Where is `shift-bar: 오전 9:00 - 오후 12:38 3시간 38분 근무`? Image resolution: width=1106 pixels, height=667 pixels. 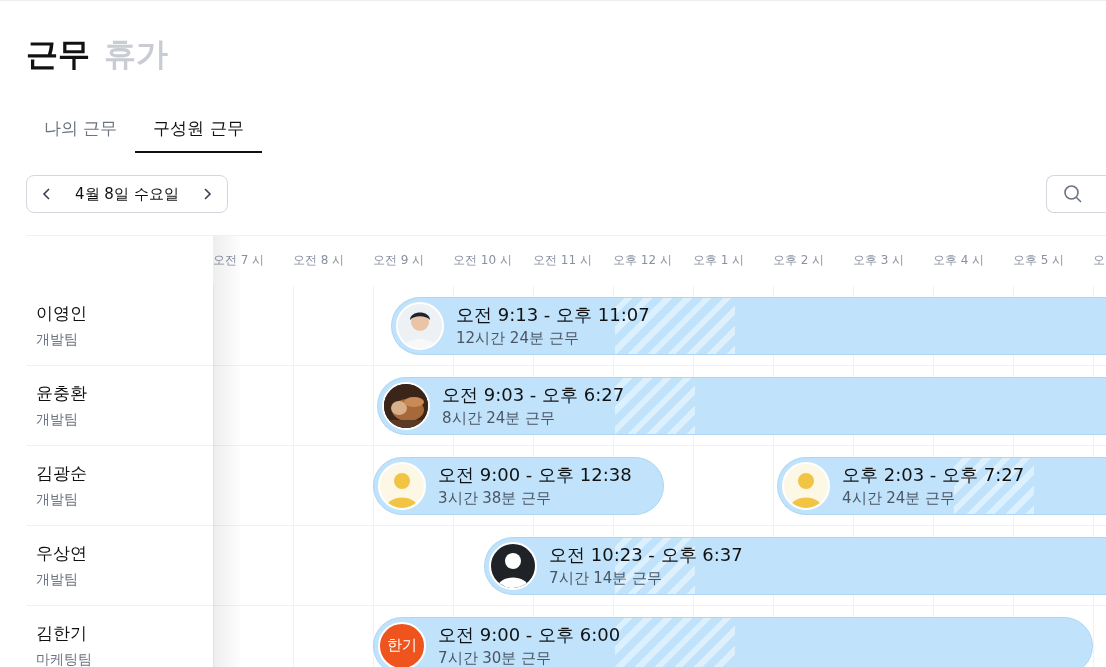 shift-bar: 오전 9:00 - 오후 12:38 3시간 38분 근무 is located at coordinates (518, 485).